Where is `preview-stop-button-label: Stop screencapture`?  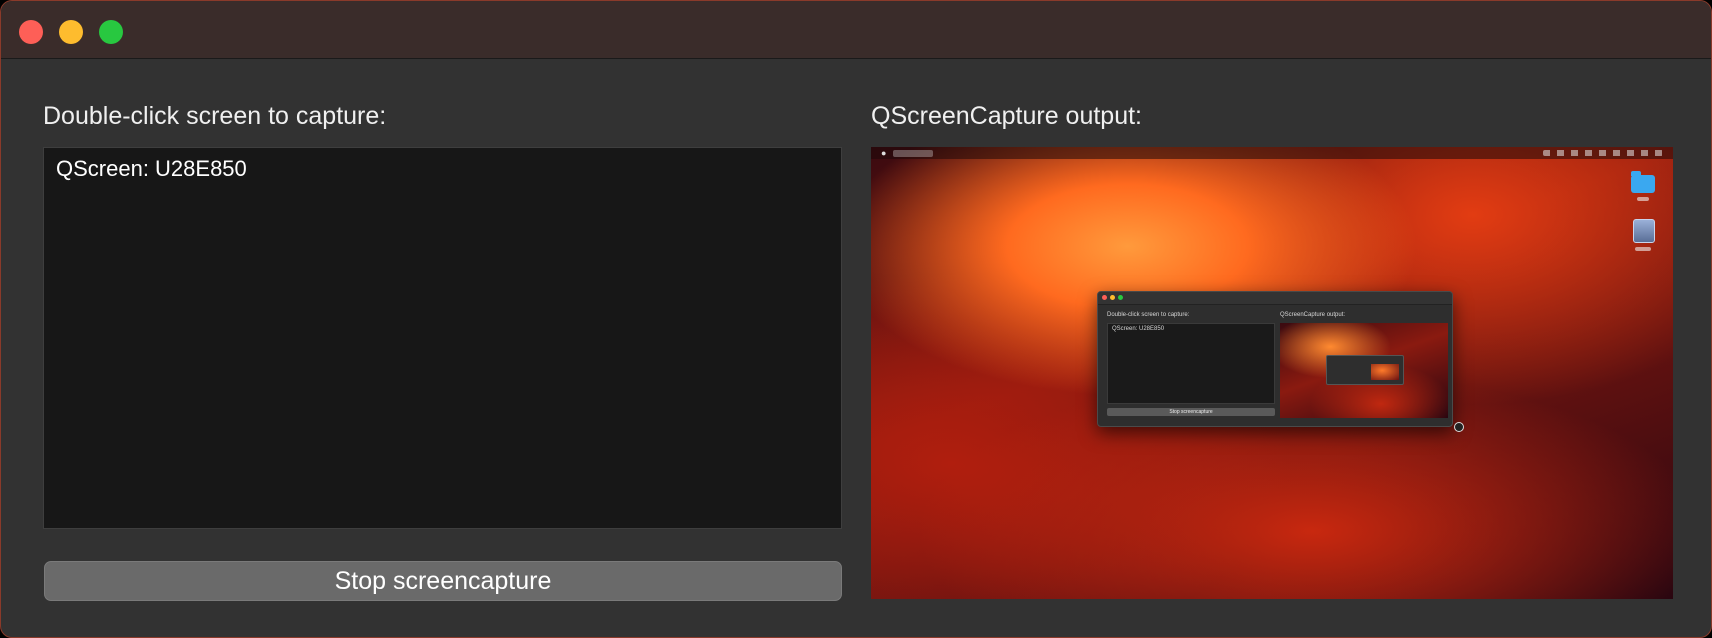
preview-stop-button-label: Stop screencapture is located at coordinates (1191, 412).